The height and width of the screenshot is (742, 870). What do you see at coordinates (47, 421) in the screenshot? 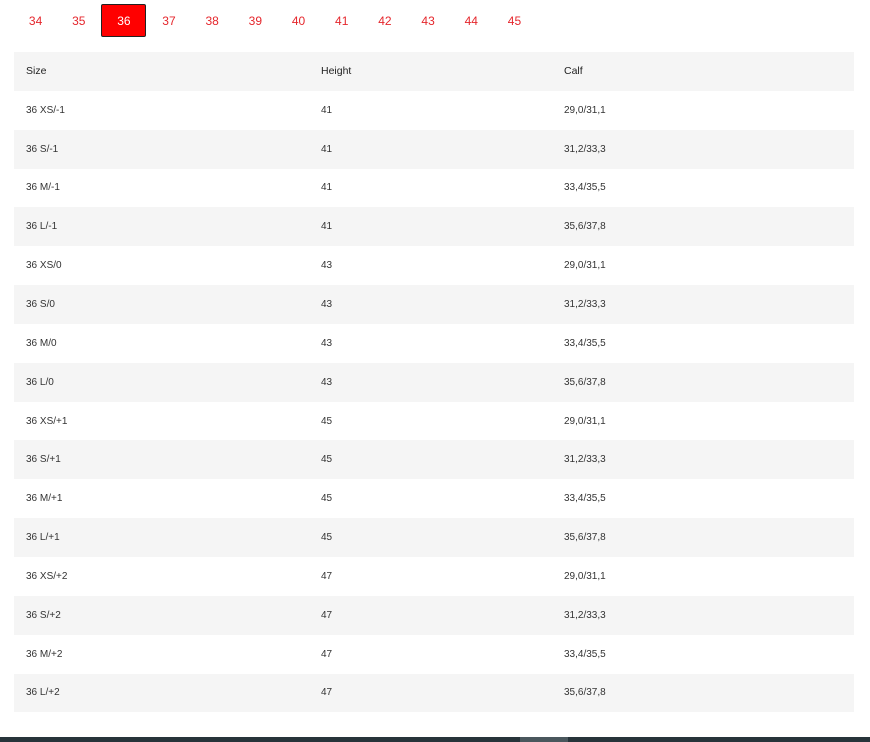
I see `cell-size: 36 XS/+1` at bounding box center [47, 421].